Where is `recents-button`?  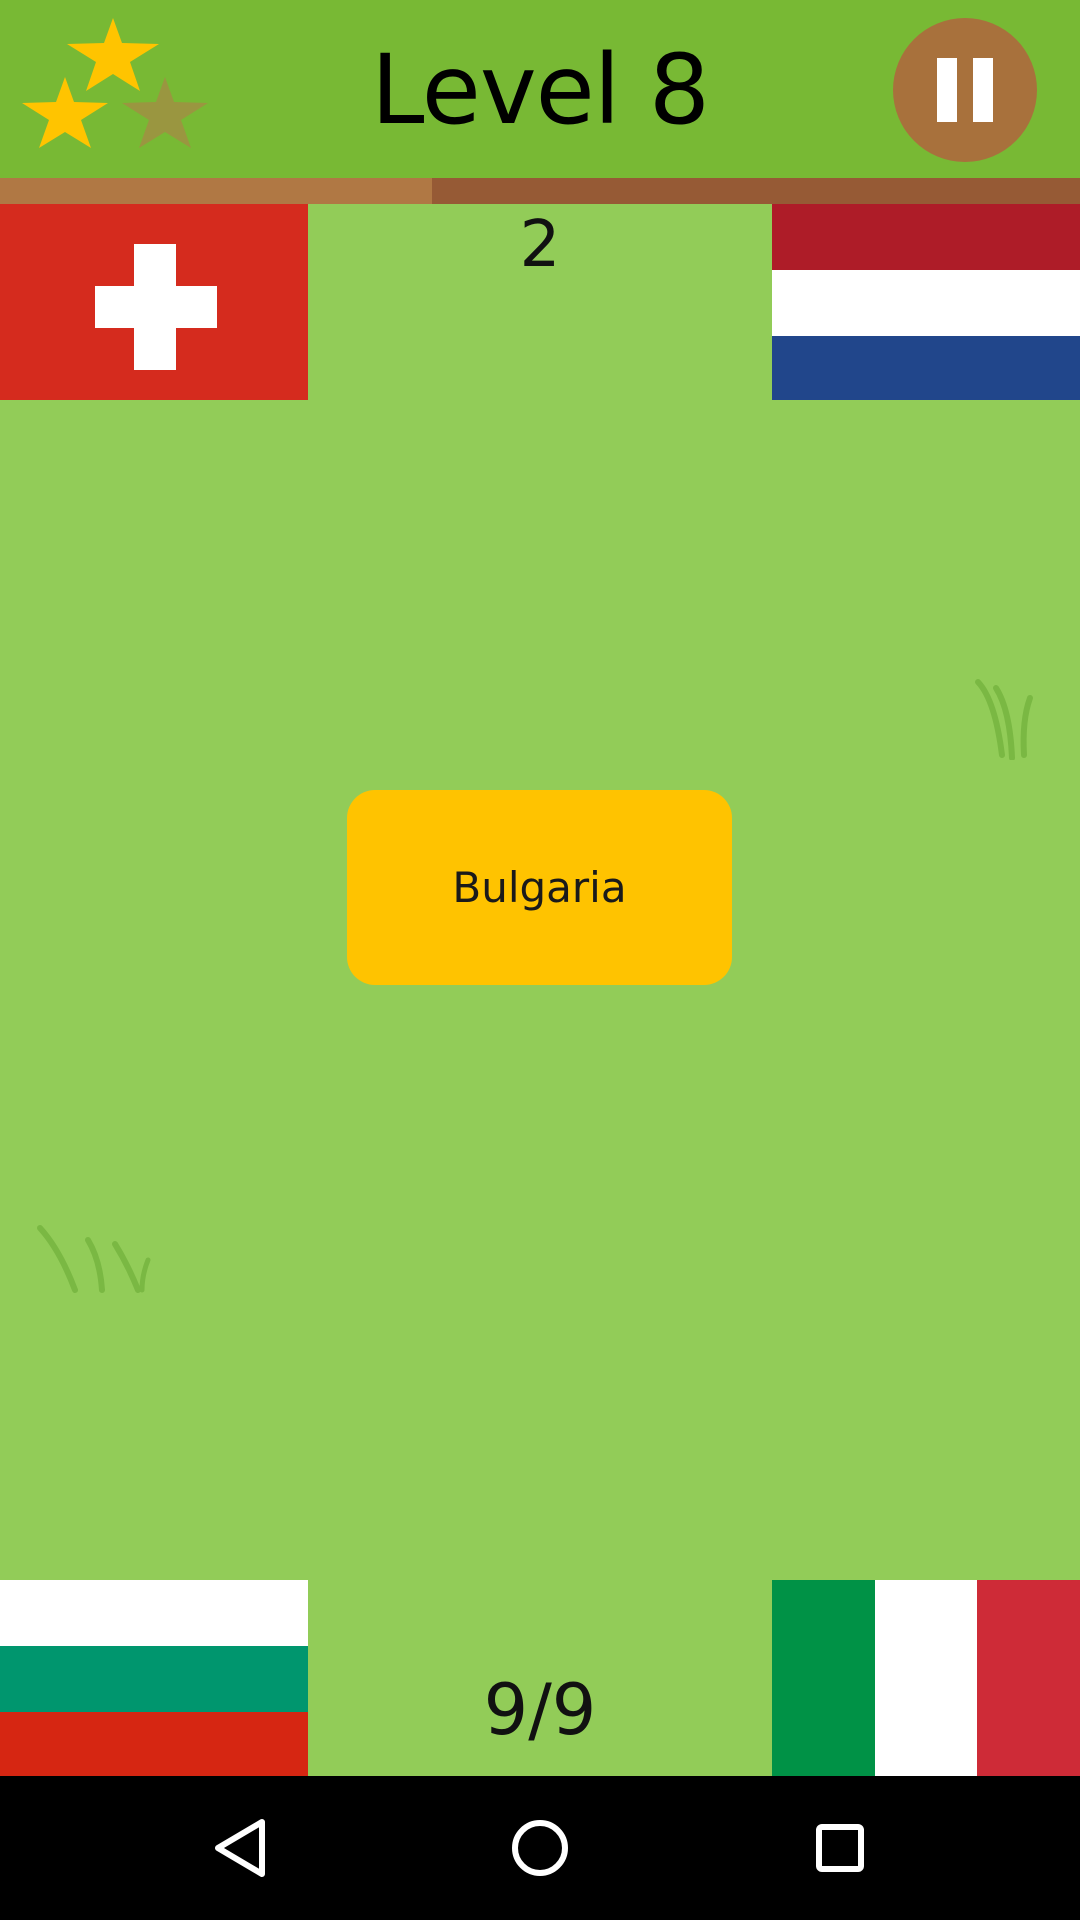 recents-button is located at coordinates (840, 1848).